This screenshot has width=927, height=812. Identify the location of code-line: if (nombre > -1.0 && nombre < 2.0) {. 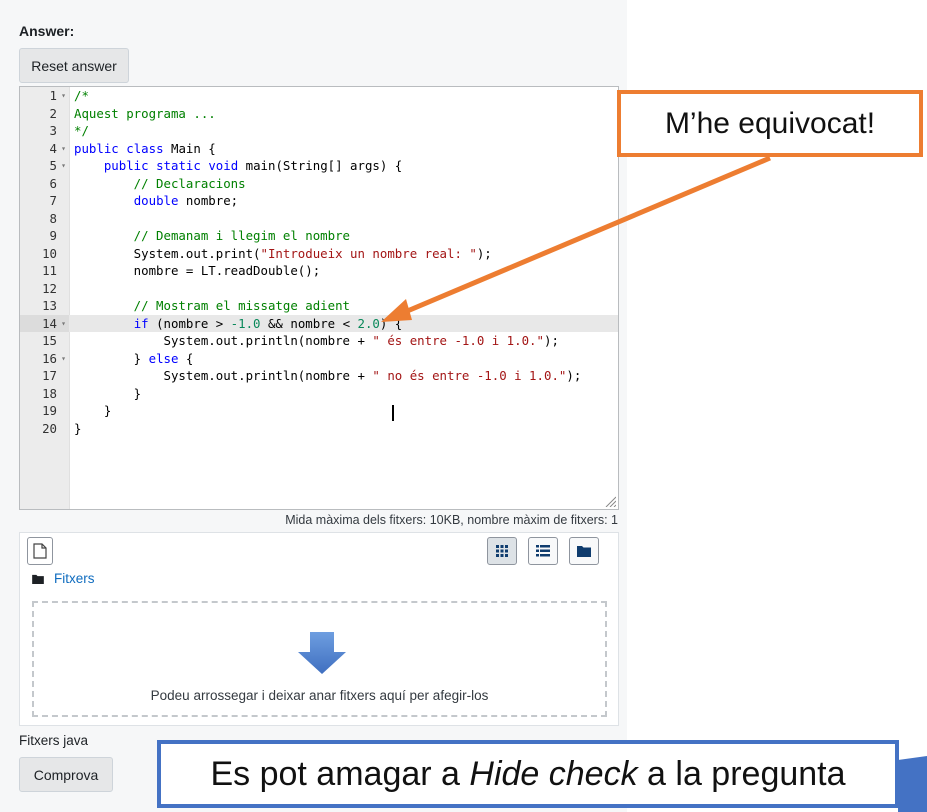
(238, 324).